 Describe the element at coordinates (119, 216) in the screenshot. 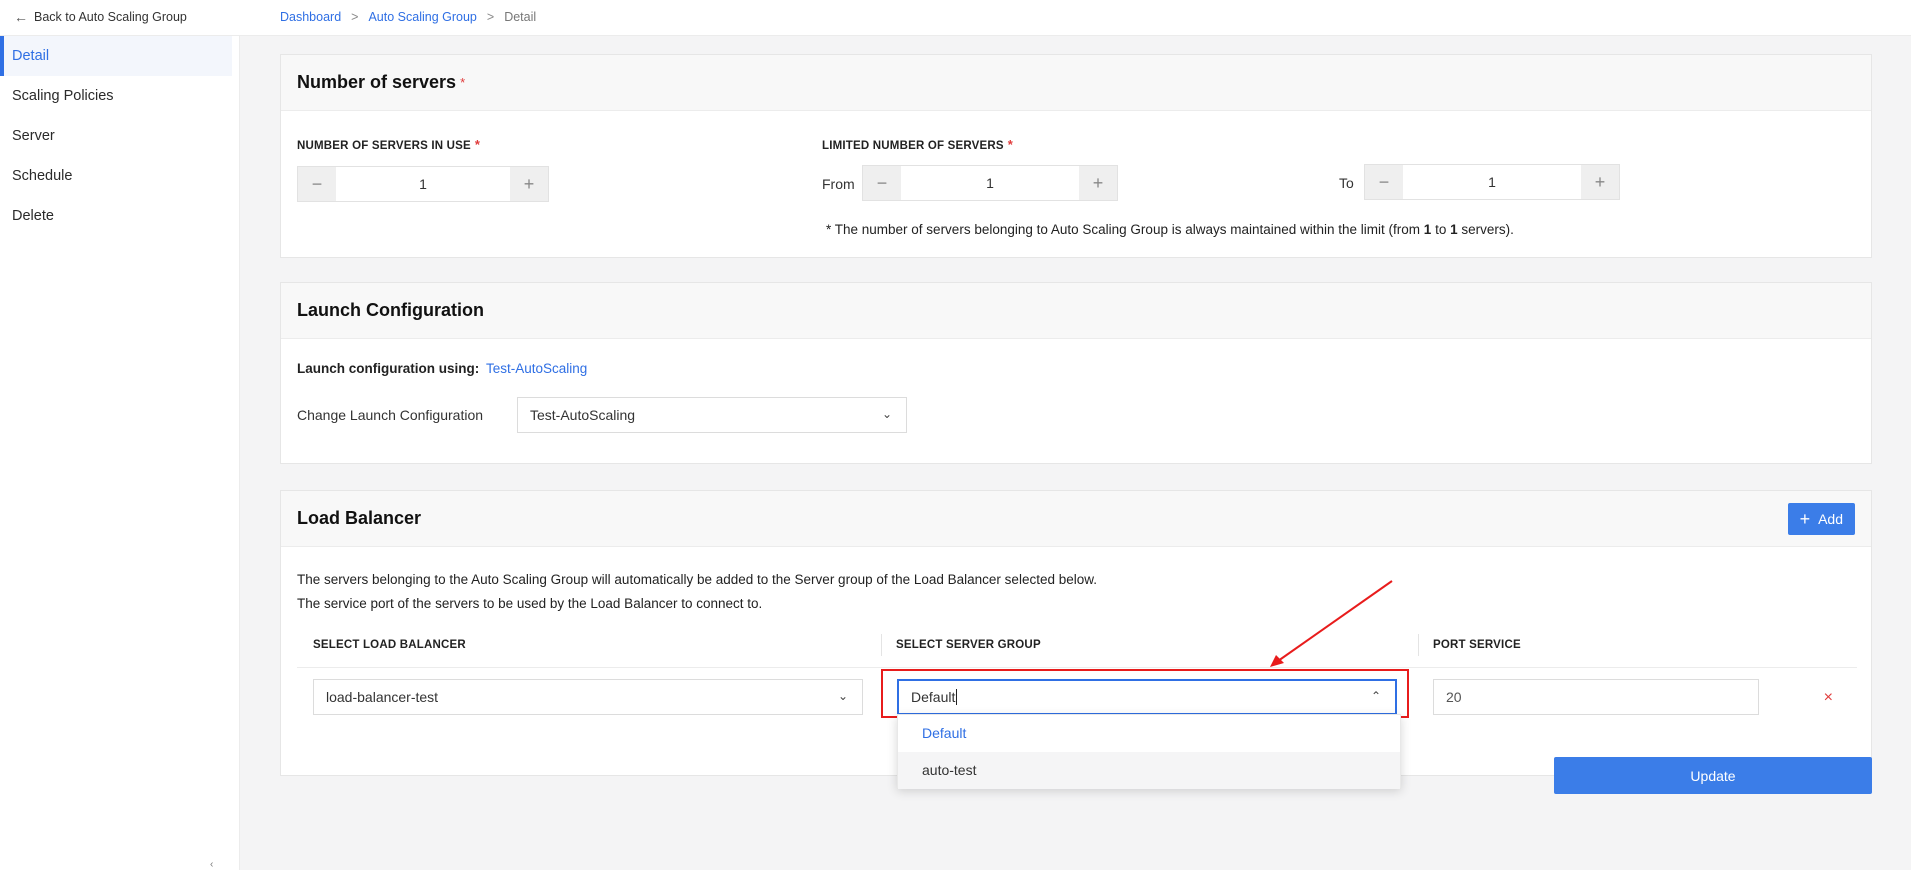

I see `sidebar-item-delete: Delete` at that location.